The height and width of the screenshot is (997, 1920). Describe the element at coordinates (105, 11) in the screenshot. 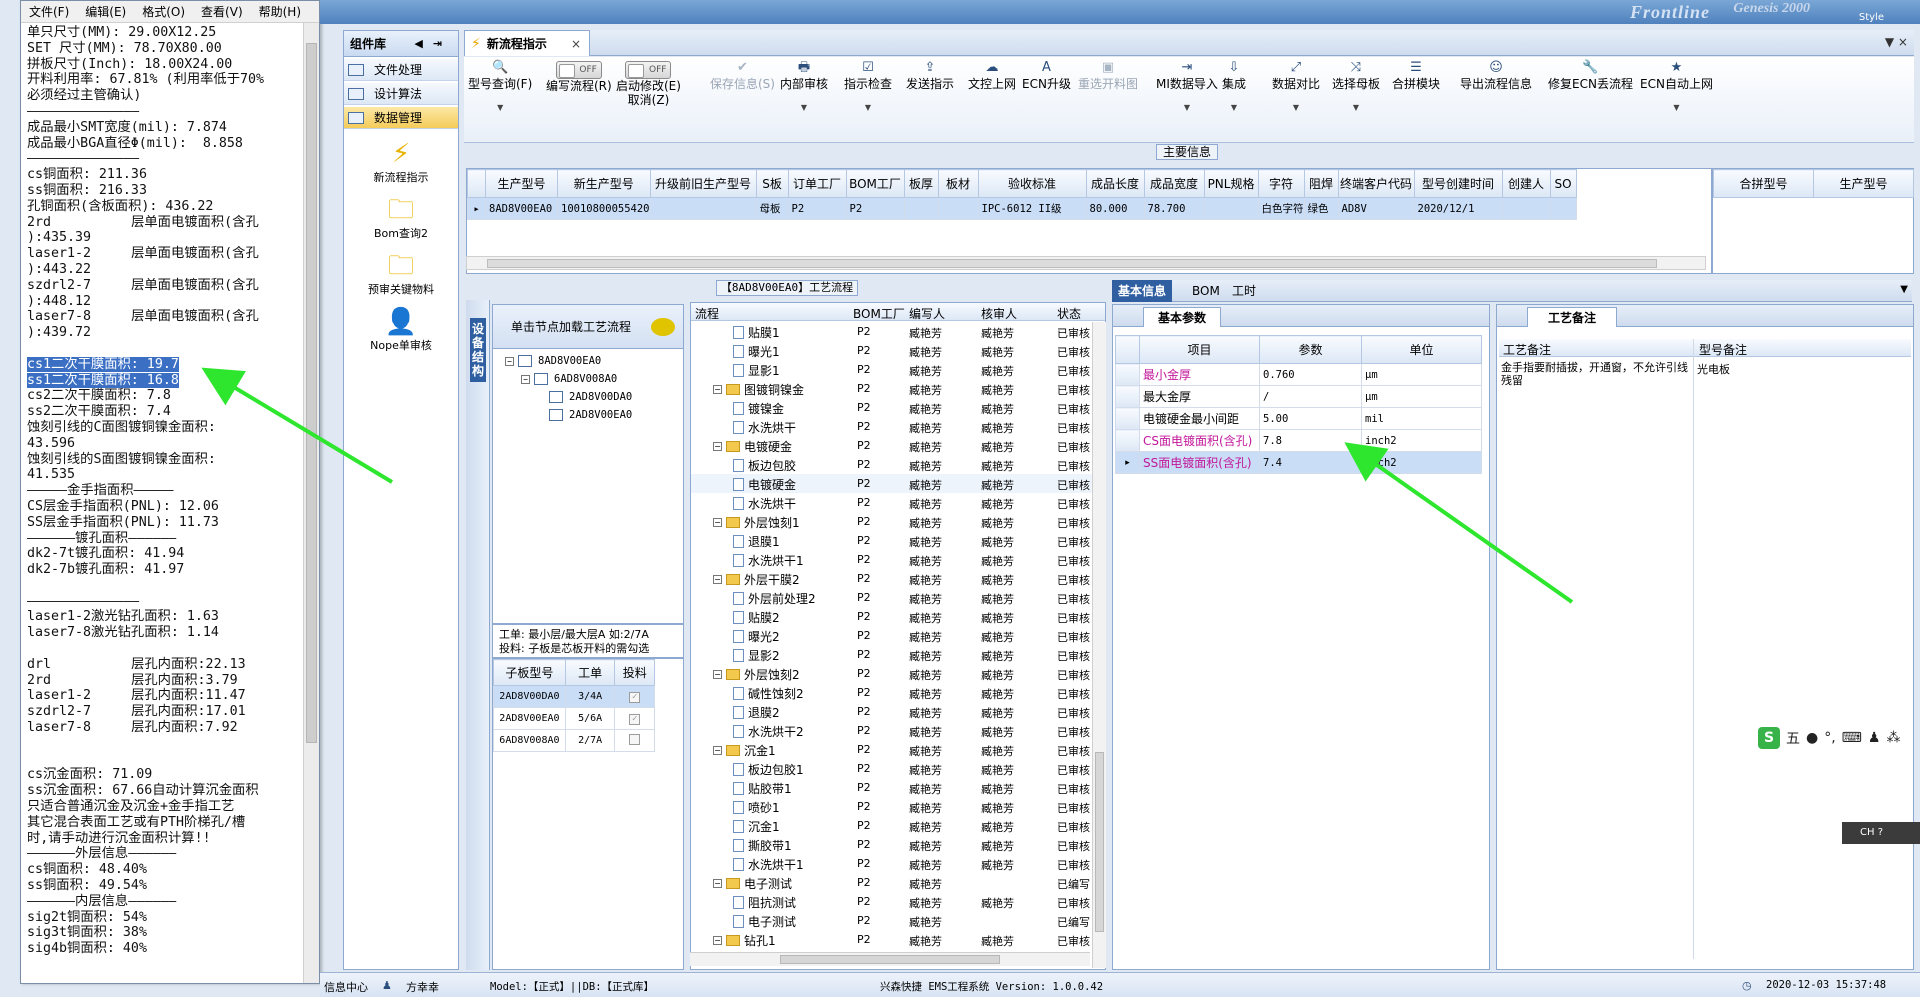

I see `menu-edit: 编辑(E)` at that location.